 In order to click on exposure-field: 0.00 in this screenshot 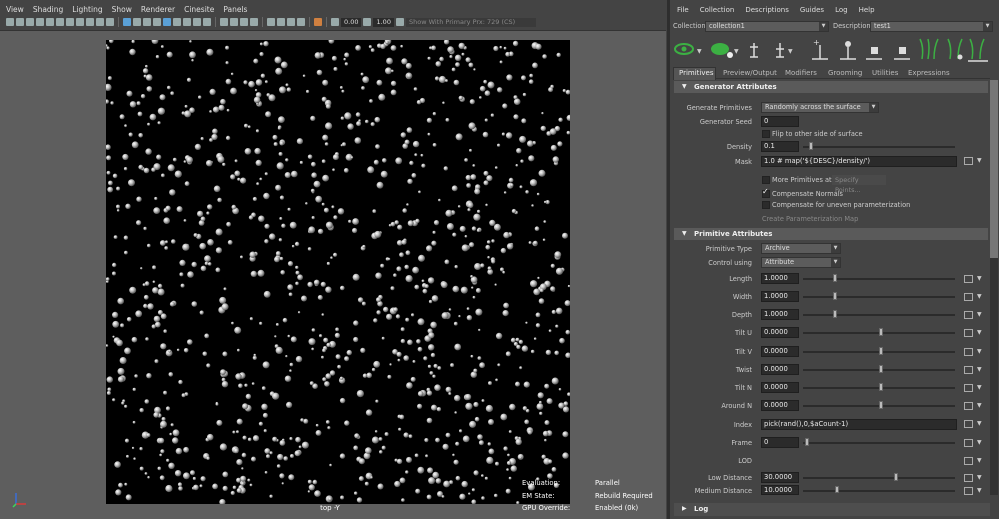, I will do `click(351, 22)`.